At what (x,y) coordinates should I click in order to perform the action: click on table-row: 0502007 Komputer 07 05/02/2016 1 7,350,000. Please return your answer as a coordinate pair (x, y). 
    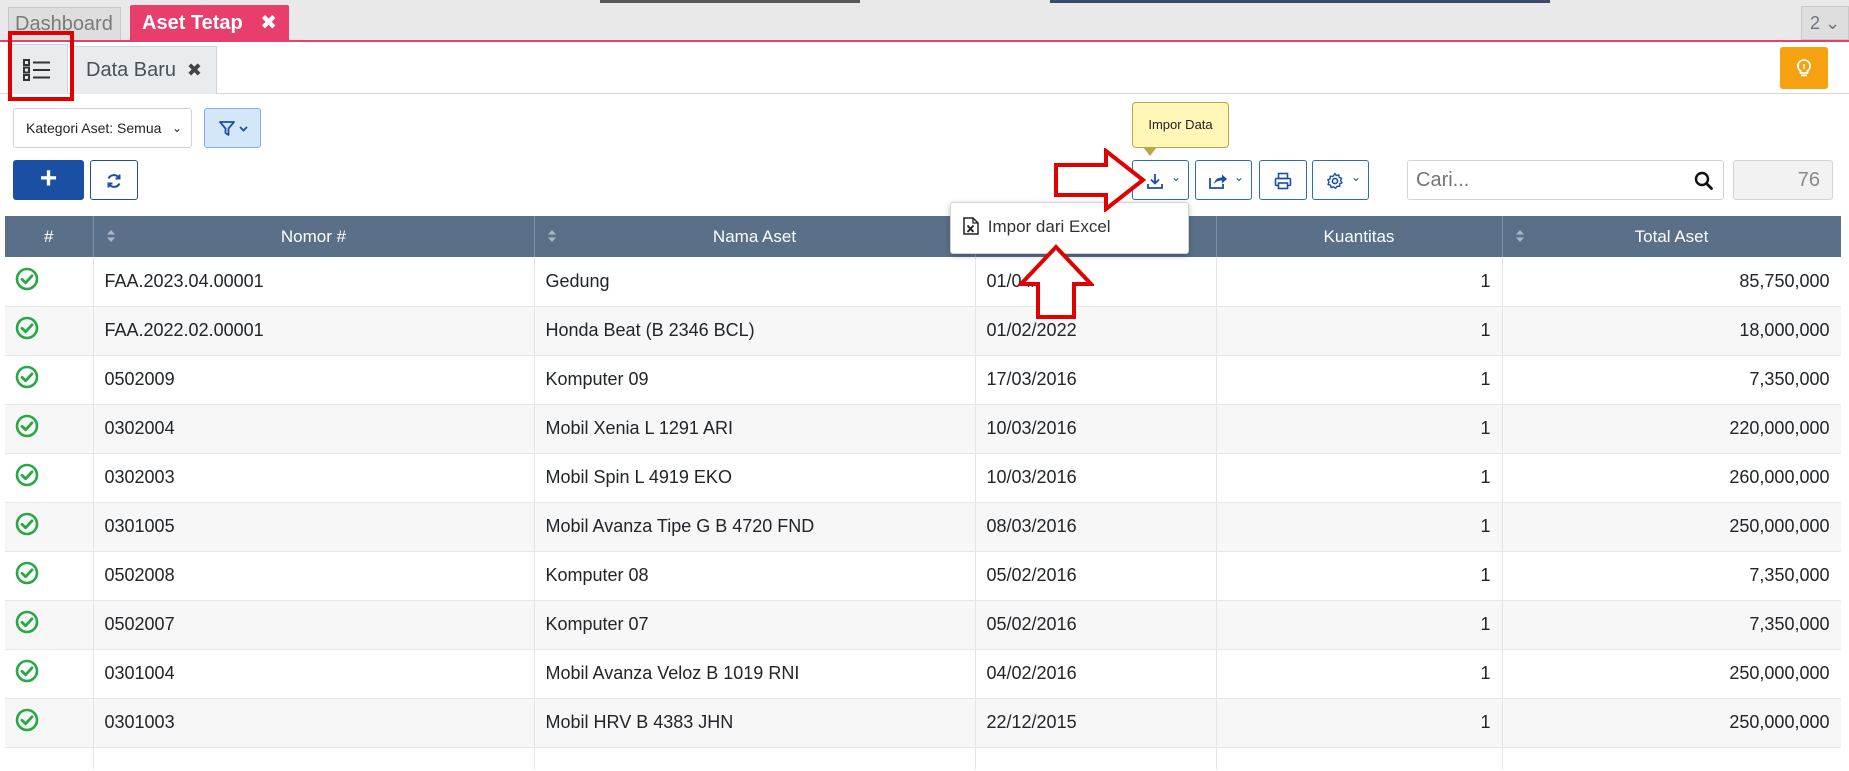
    Looking at the image, I should click on (923, 625).